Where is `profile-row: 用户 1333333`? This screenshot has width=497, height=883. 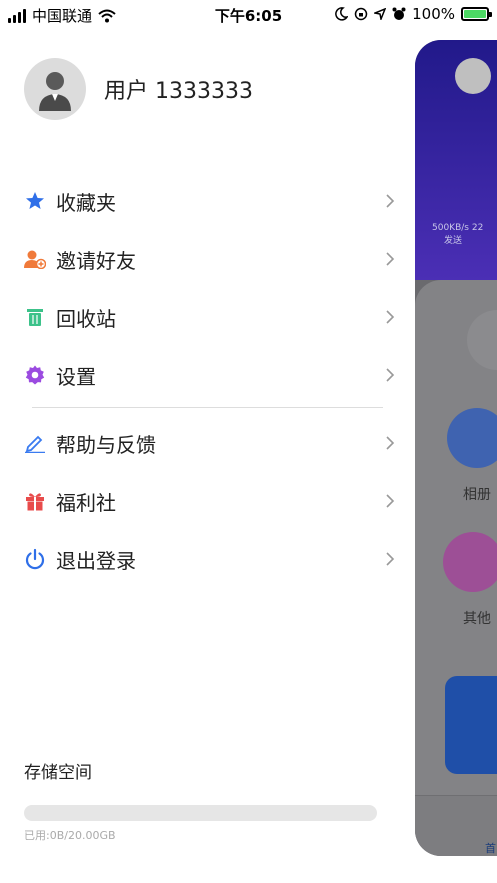
profile-row: 用户 1333333 is located at coordinates (138, 89).